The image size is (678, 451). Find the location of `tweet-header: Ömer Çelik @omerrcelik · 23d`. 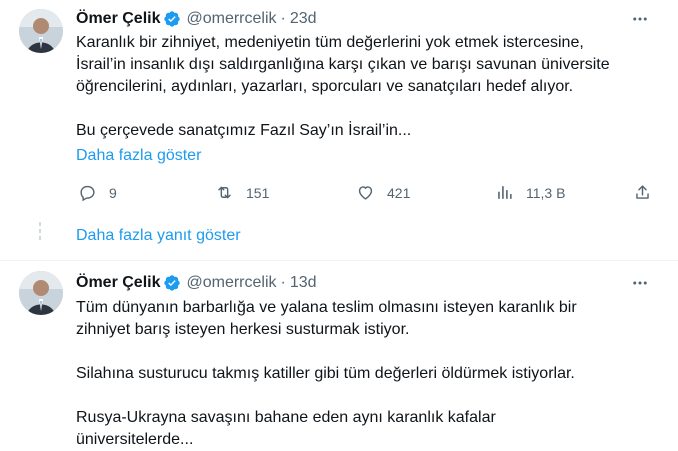

tweet-header: Ömer Çelik @omerrcelik · 23d is located at coordinates (196, 19).